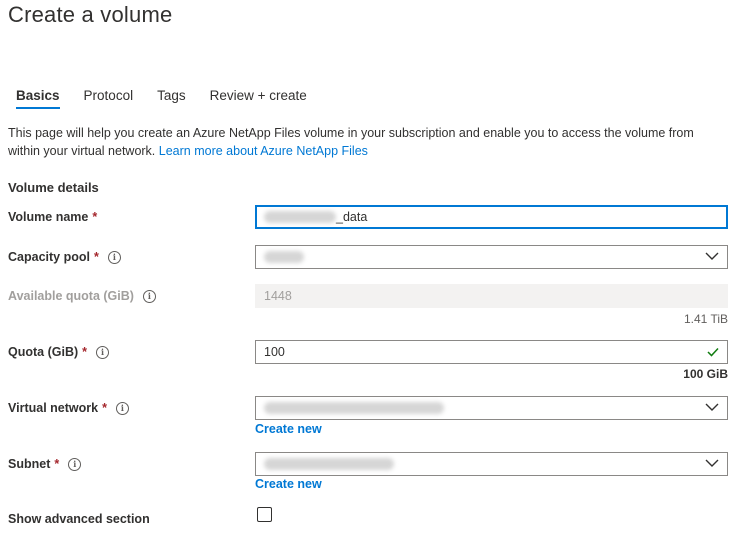 The image size is (739, 536). I want to click on virtual-network-dropdown, so click(491, 408).